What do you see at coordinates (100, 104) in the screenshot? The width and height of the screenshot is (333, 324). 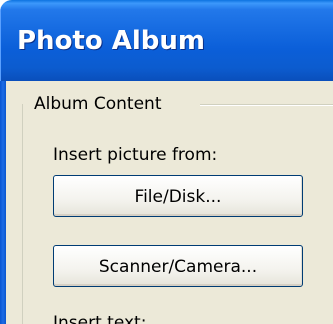 I see `album-content-group-label: Album Content` at bounding box center [100, 104].